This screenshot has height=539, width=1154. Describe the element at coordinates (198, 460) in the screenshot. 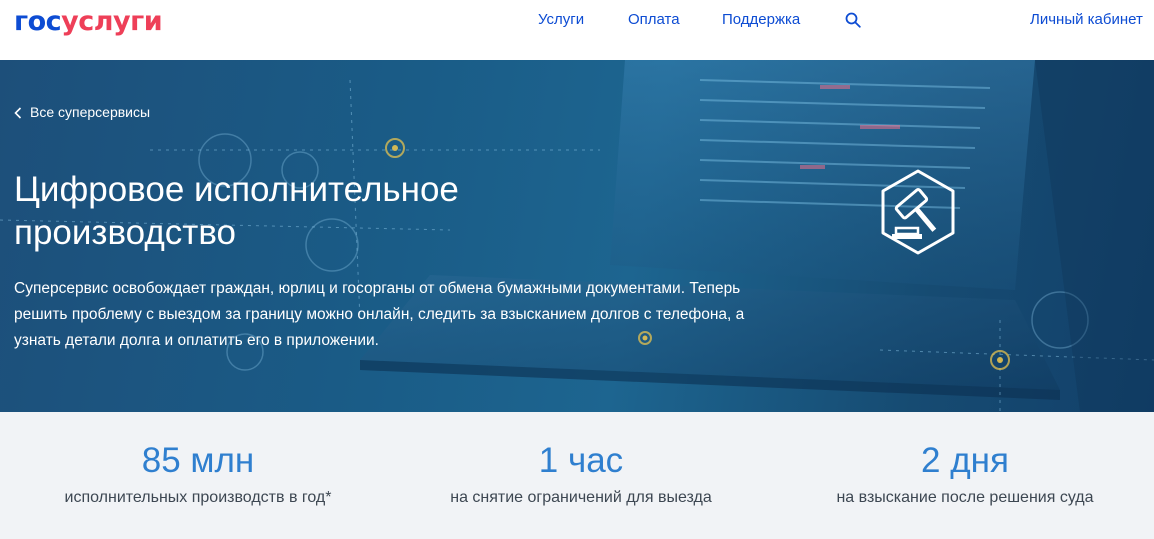

I see `stat-value: 85 млн` at that location.